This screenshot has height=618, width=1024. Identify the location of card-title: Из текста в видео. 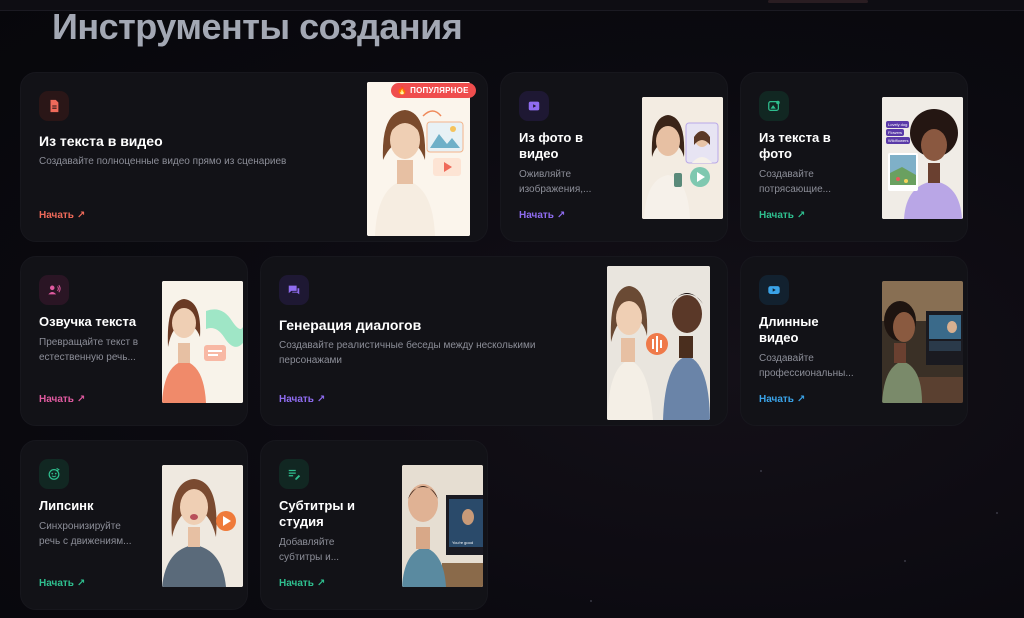
(101, 141).